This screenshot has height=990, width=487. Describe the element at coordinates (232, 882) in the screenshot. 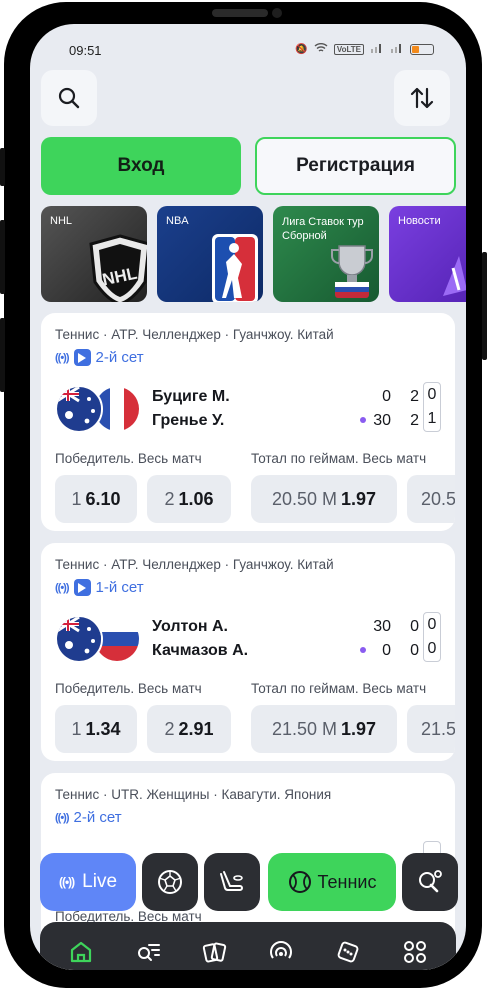

I see `hockey-chip` at that location.